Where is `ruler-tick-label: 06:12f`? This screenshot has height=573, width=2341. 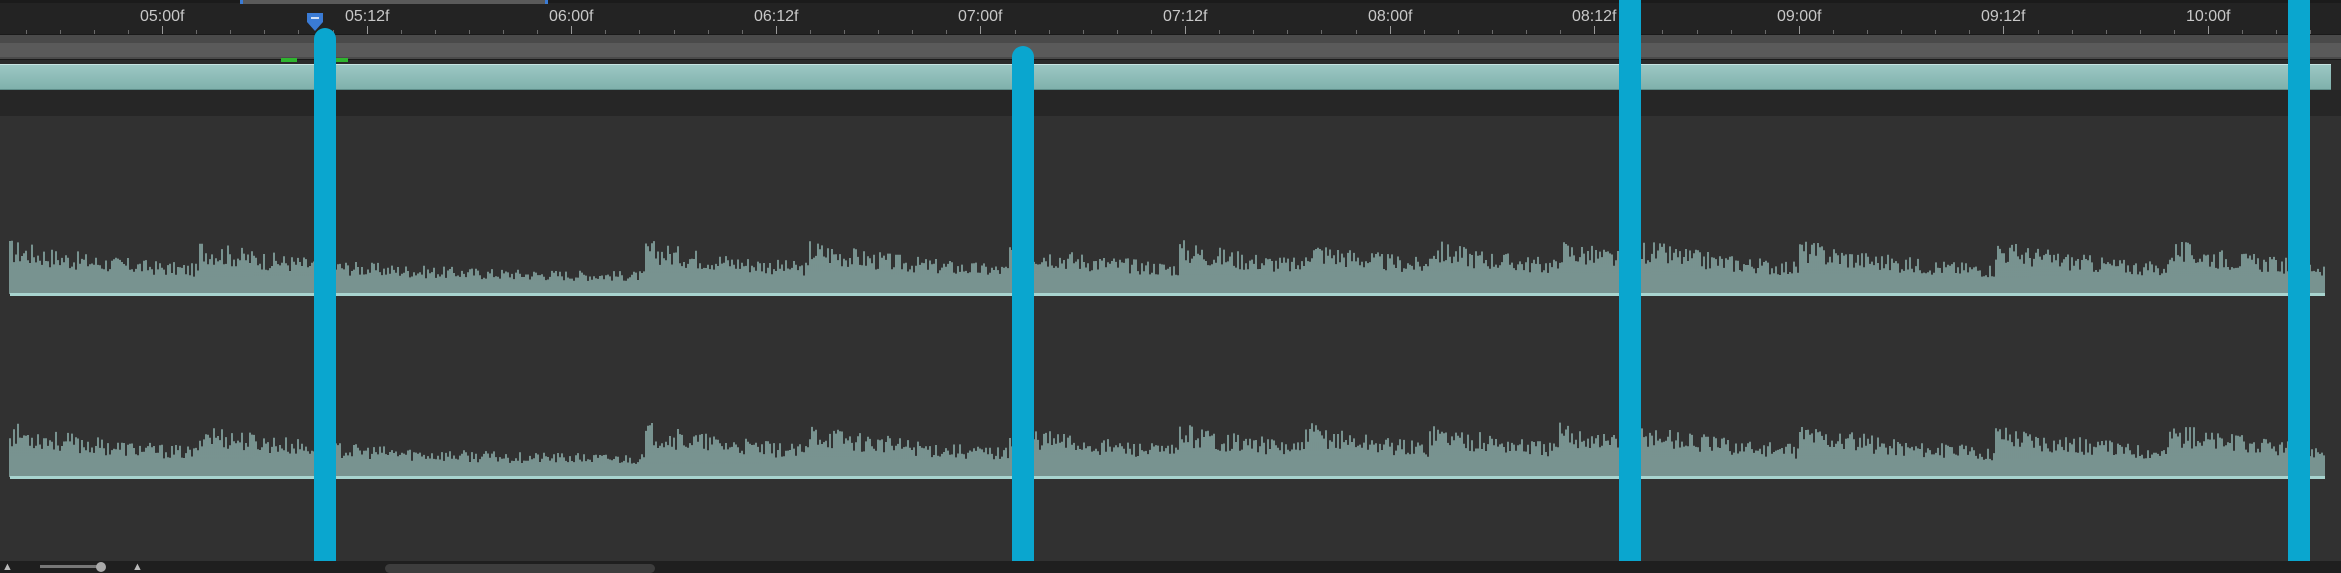 ruler-tick-label: 06:12f is located at coordinates (776, 16).